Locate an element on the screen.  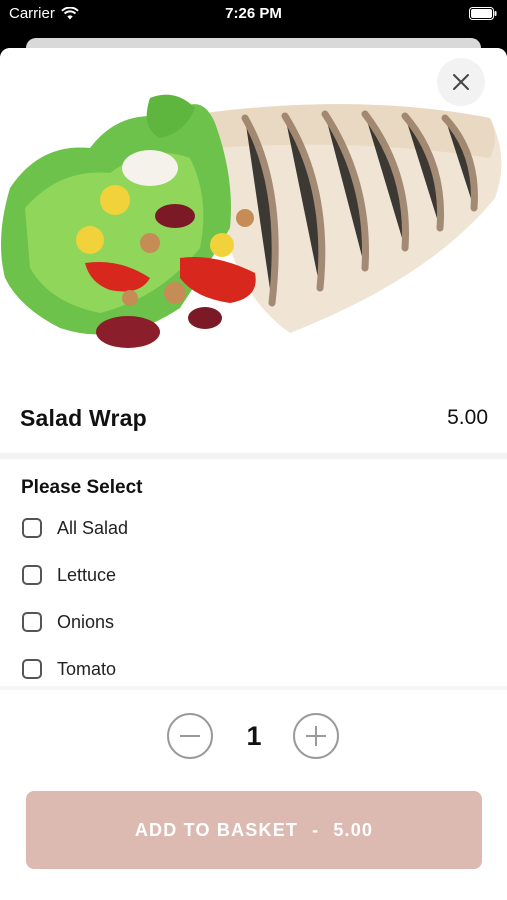
product-title-row: Salad Wrap 5.00 is located at coordinates (253, 418).